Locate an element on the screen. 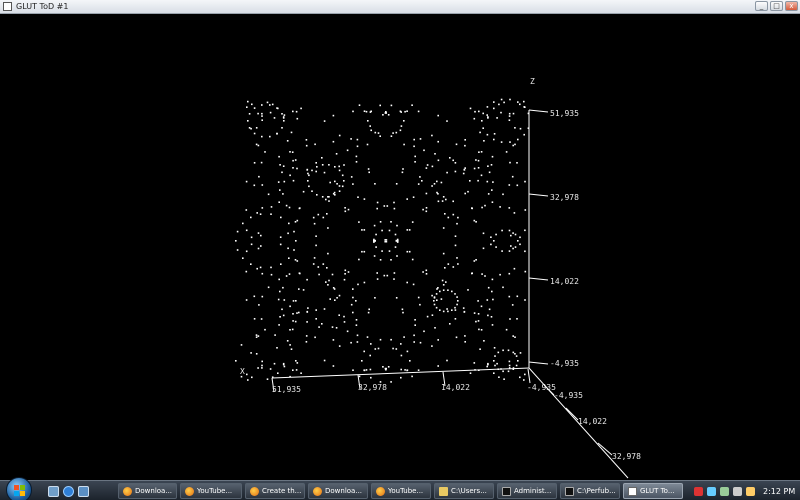 Image resolution: width=800 pixels, height=500 pixels. window-controls: _ □ x is located at coordinates (776, 6).